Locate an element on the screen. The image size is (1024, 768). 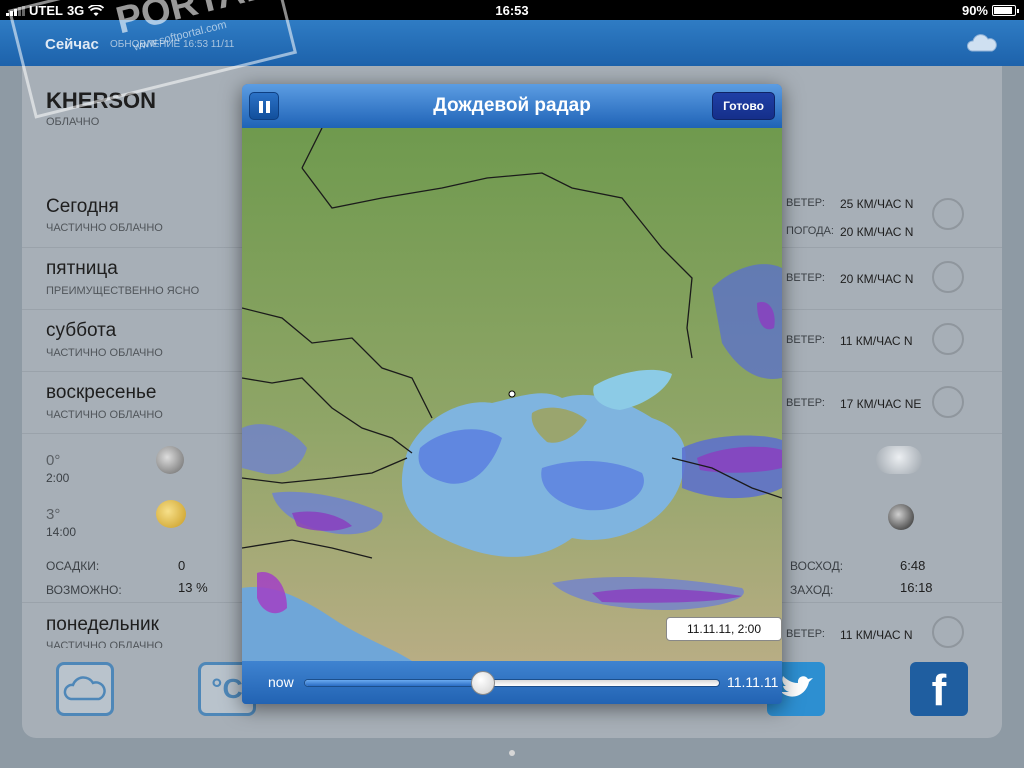
precip-label: ОСАДКИ: is located at coordinates (73, 566).